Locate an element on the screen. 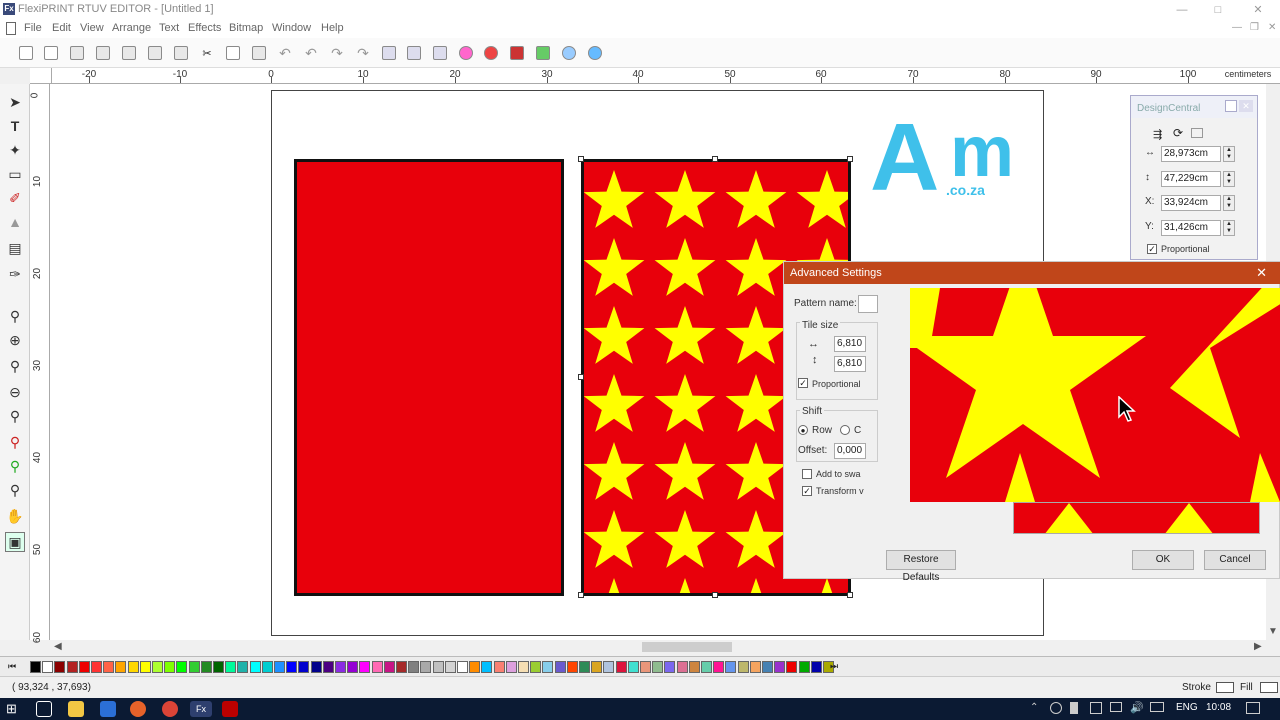 The height and width of the screenshot is (720, 1280). pan-hand-icon: ✋ is located at coordinates (15, 516).